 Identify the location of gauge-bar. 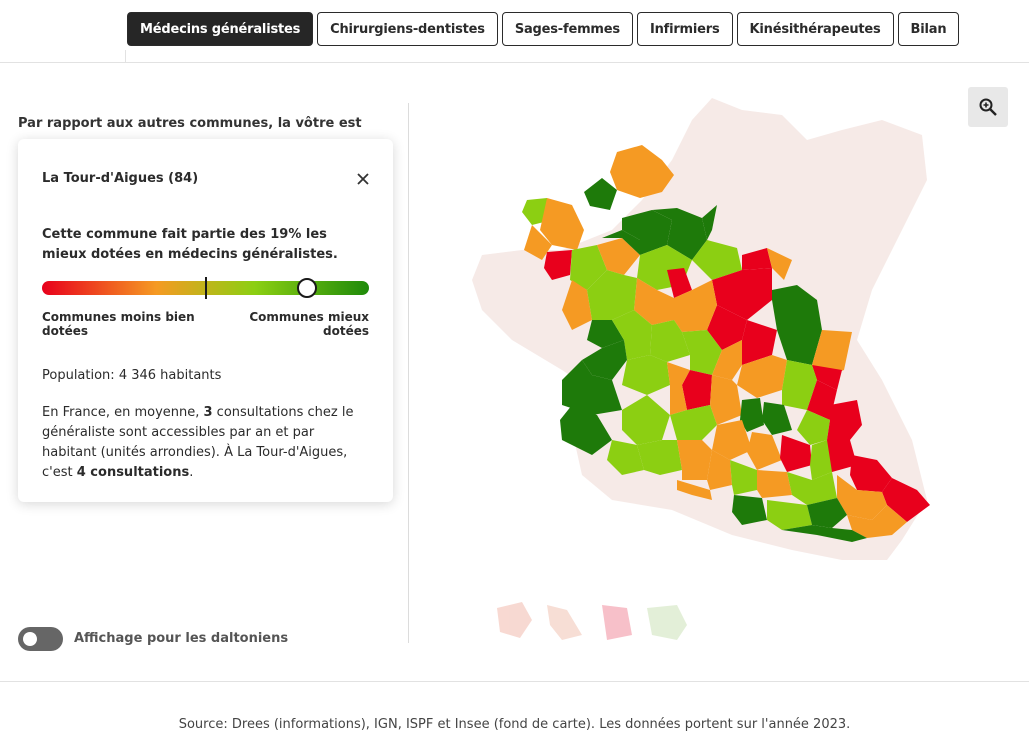
(205, 288).